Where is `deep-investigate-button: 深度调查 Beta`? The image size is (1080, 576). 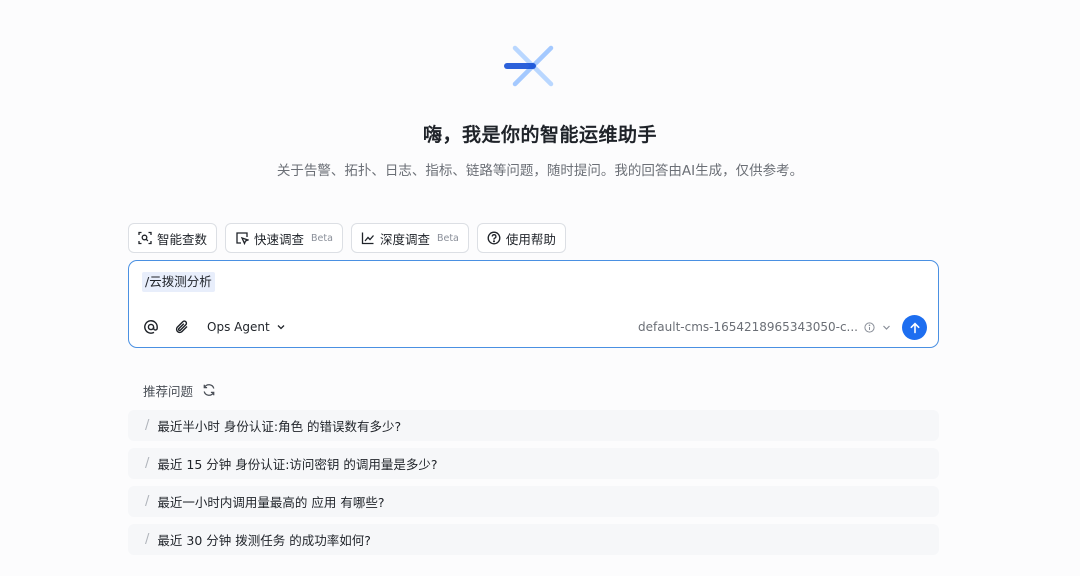
deep-investigate-button: 深度调查 Beta is located at coordinates (409, 238).